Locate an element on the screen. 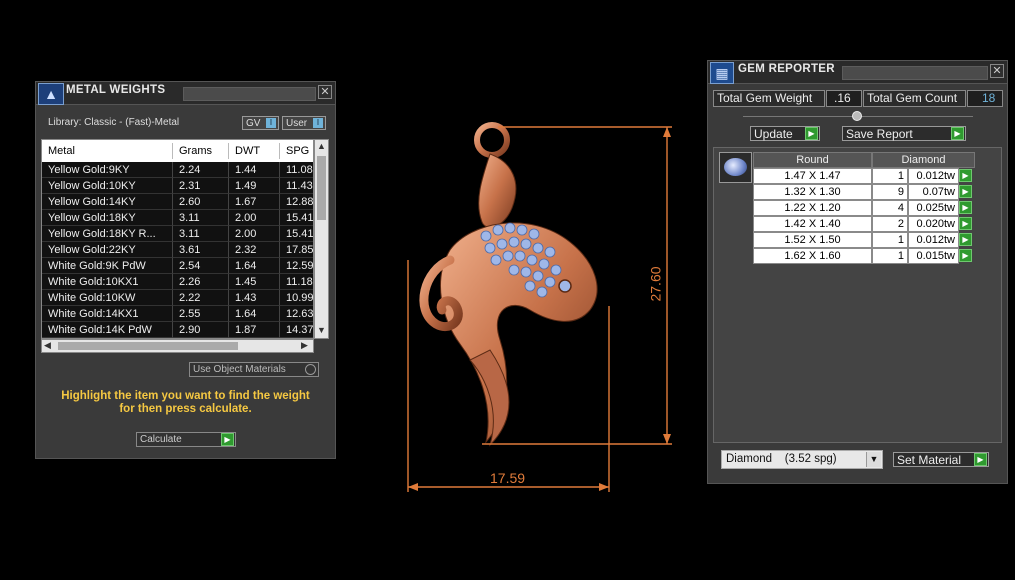 The height and width of the screenshot is (580, 1015). table-row: Yellow Gold:18KY 3.11 2.00 15.41 is located at coordinates (177, 218).